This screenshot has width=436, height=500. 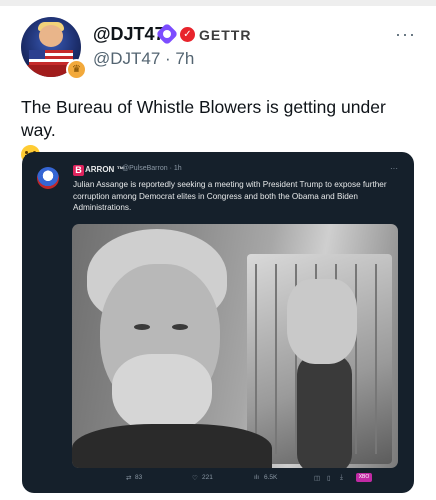 What do you see at coordinates (139, 477) in the screenshot?
I see `retweet-count: 83` at bounding box center [139, 477].